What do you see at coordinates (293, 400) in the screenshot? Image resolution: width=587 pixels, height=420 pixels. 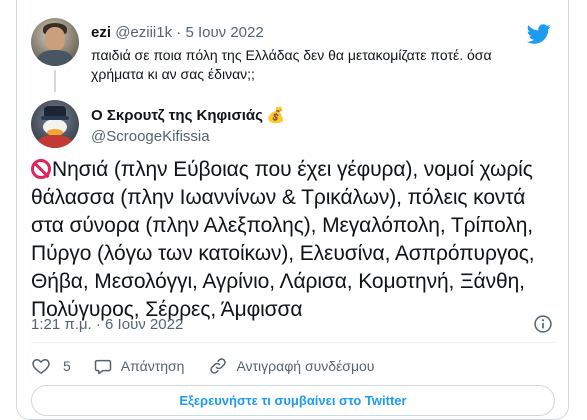 I see `explore-twitter-button: Εξερευνήστε τι συμβαίνει στο Twitter` at bounding box center [293, 400].